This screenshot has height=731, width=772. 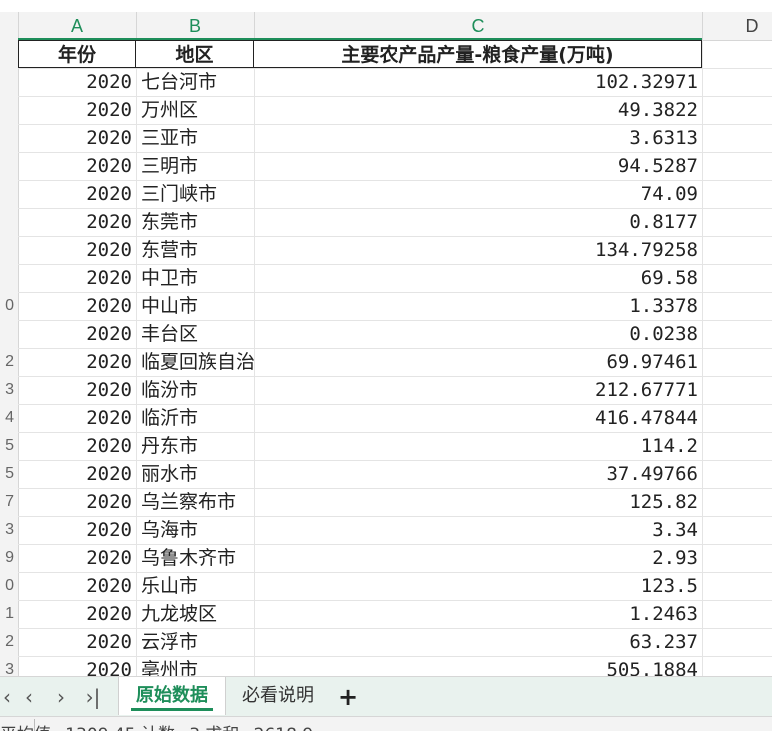 What do you see at coordinates (7, 502) in the screenshot?
I see `row-number: 7` at bounding box center [7, 502].